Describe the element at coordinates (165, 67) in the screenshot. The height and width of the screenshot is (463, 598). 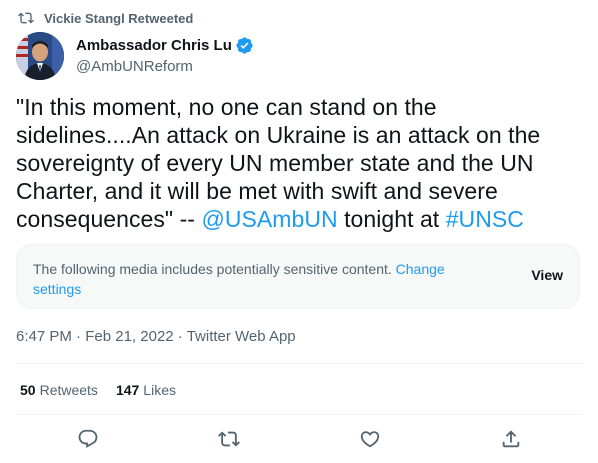
I see `author-handle: @AmbUNReform` at that location.